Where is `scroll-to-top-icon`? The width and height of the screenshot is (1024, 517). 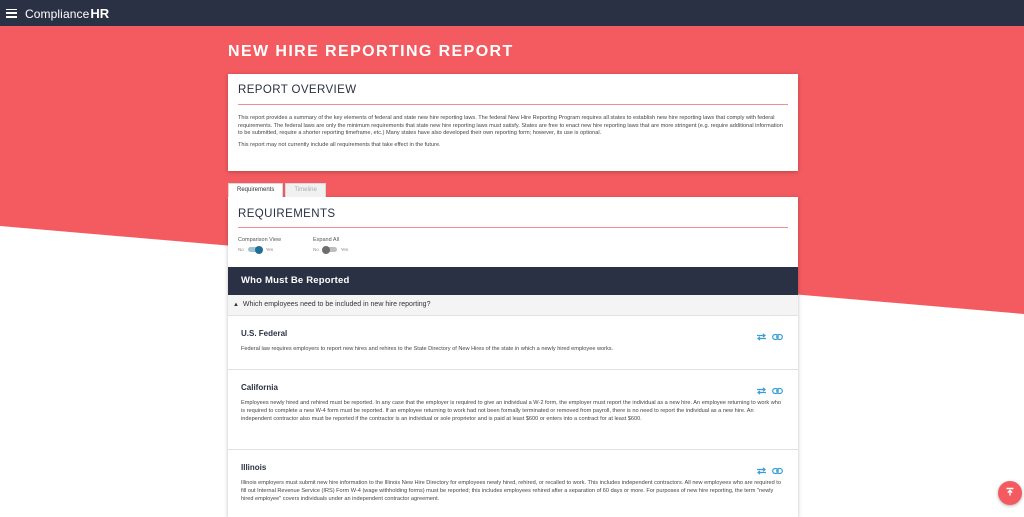
scroll-to-top-icon is located at coordinates (1010, 493).